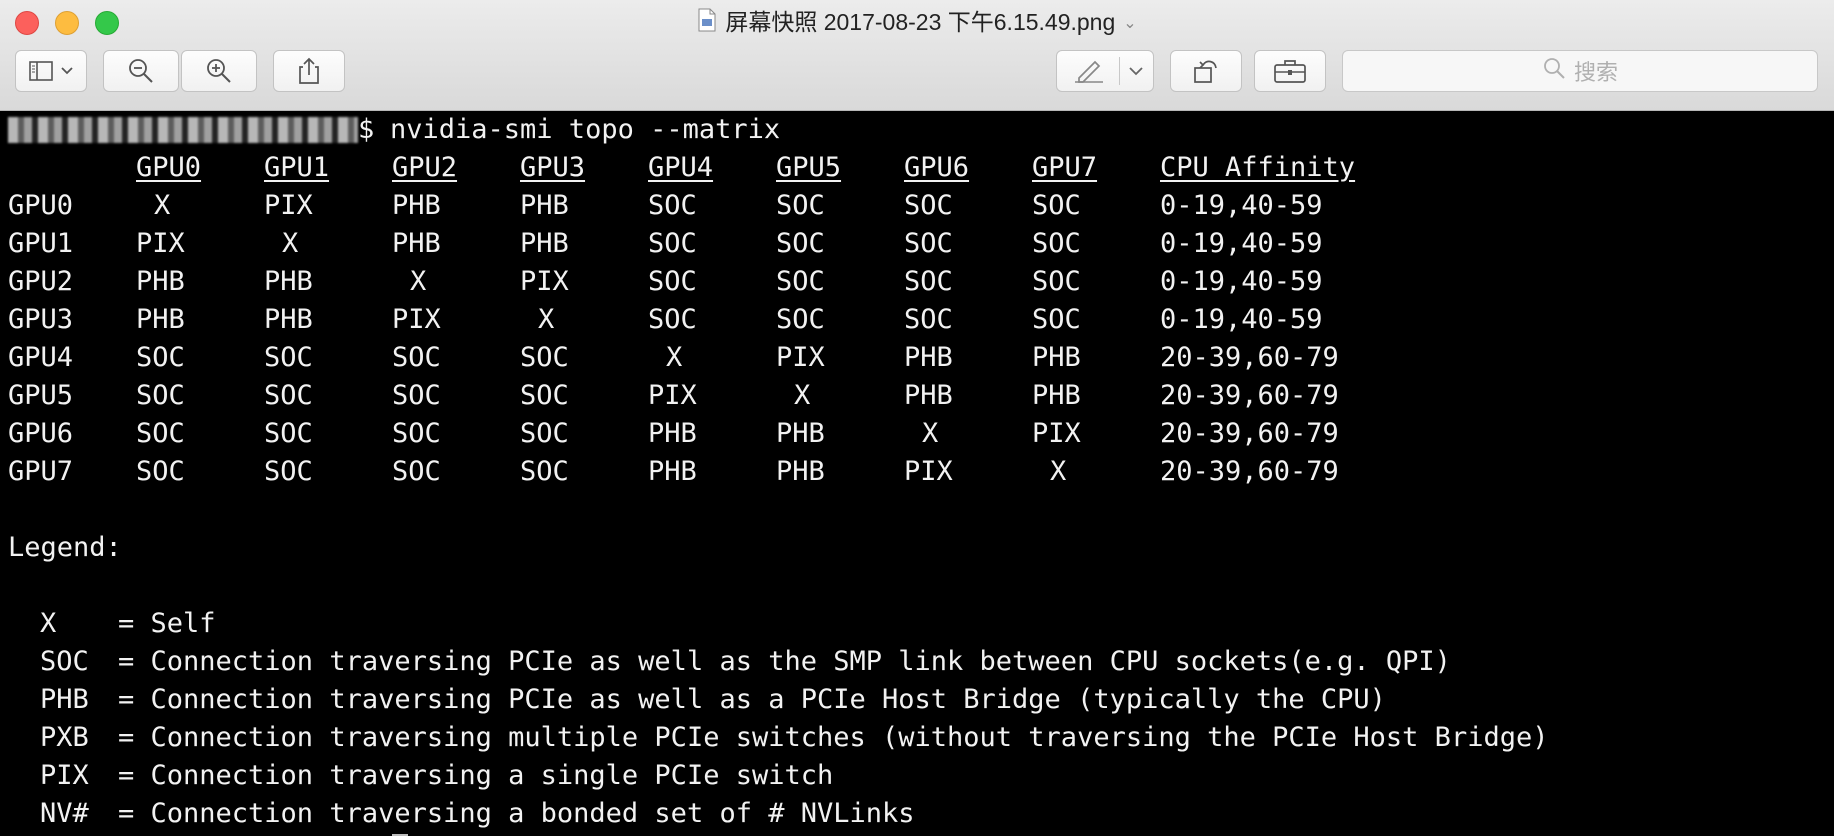  What do you see at coordinates (425, 167) in the screenshot?
I see `matrix-header-gpu2: GPU2` at bounding box center [425, 167].